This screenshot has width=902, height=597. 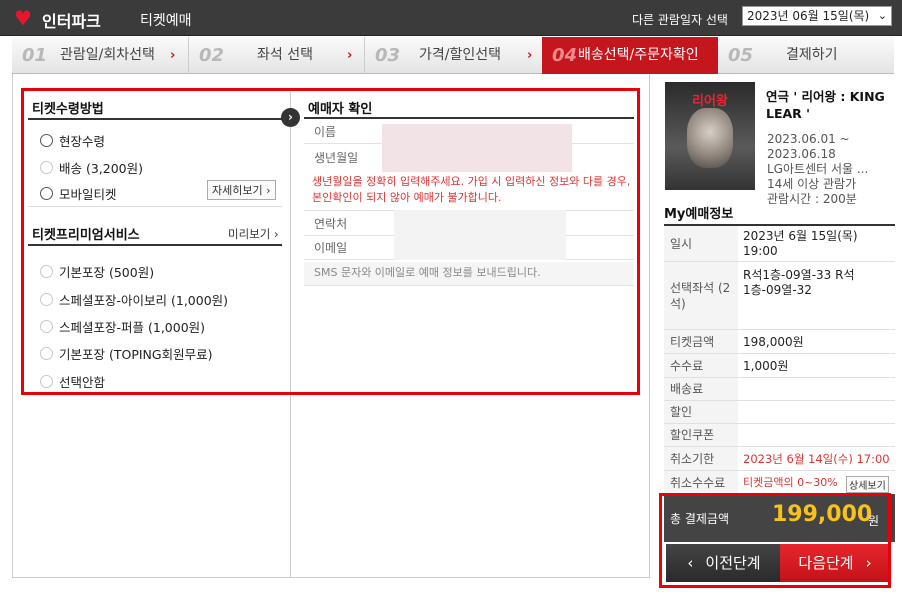 I want to click on chevron-down-icon: ⌄, so click(x=882, y=15).